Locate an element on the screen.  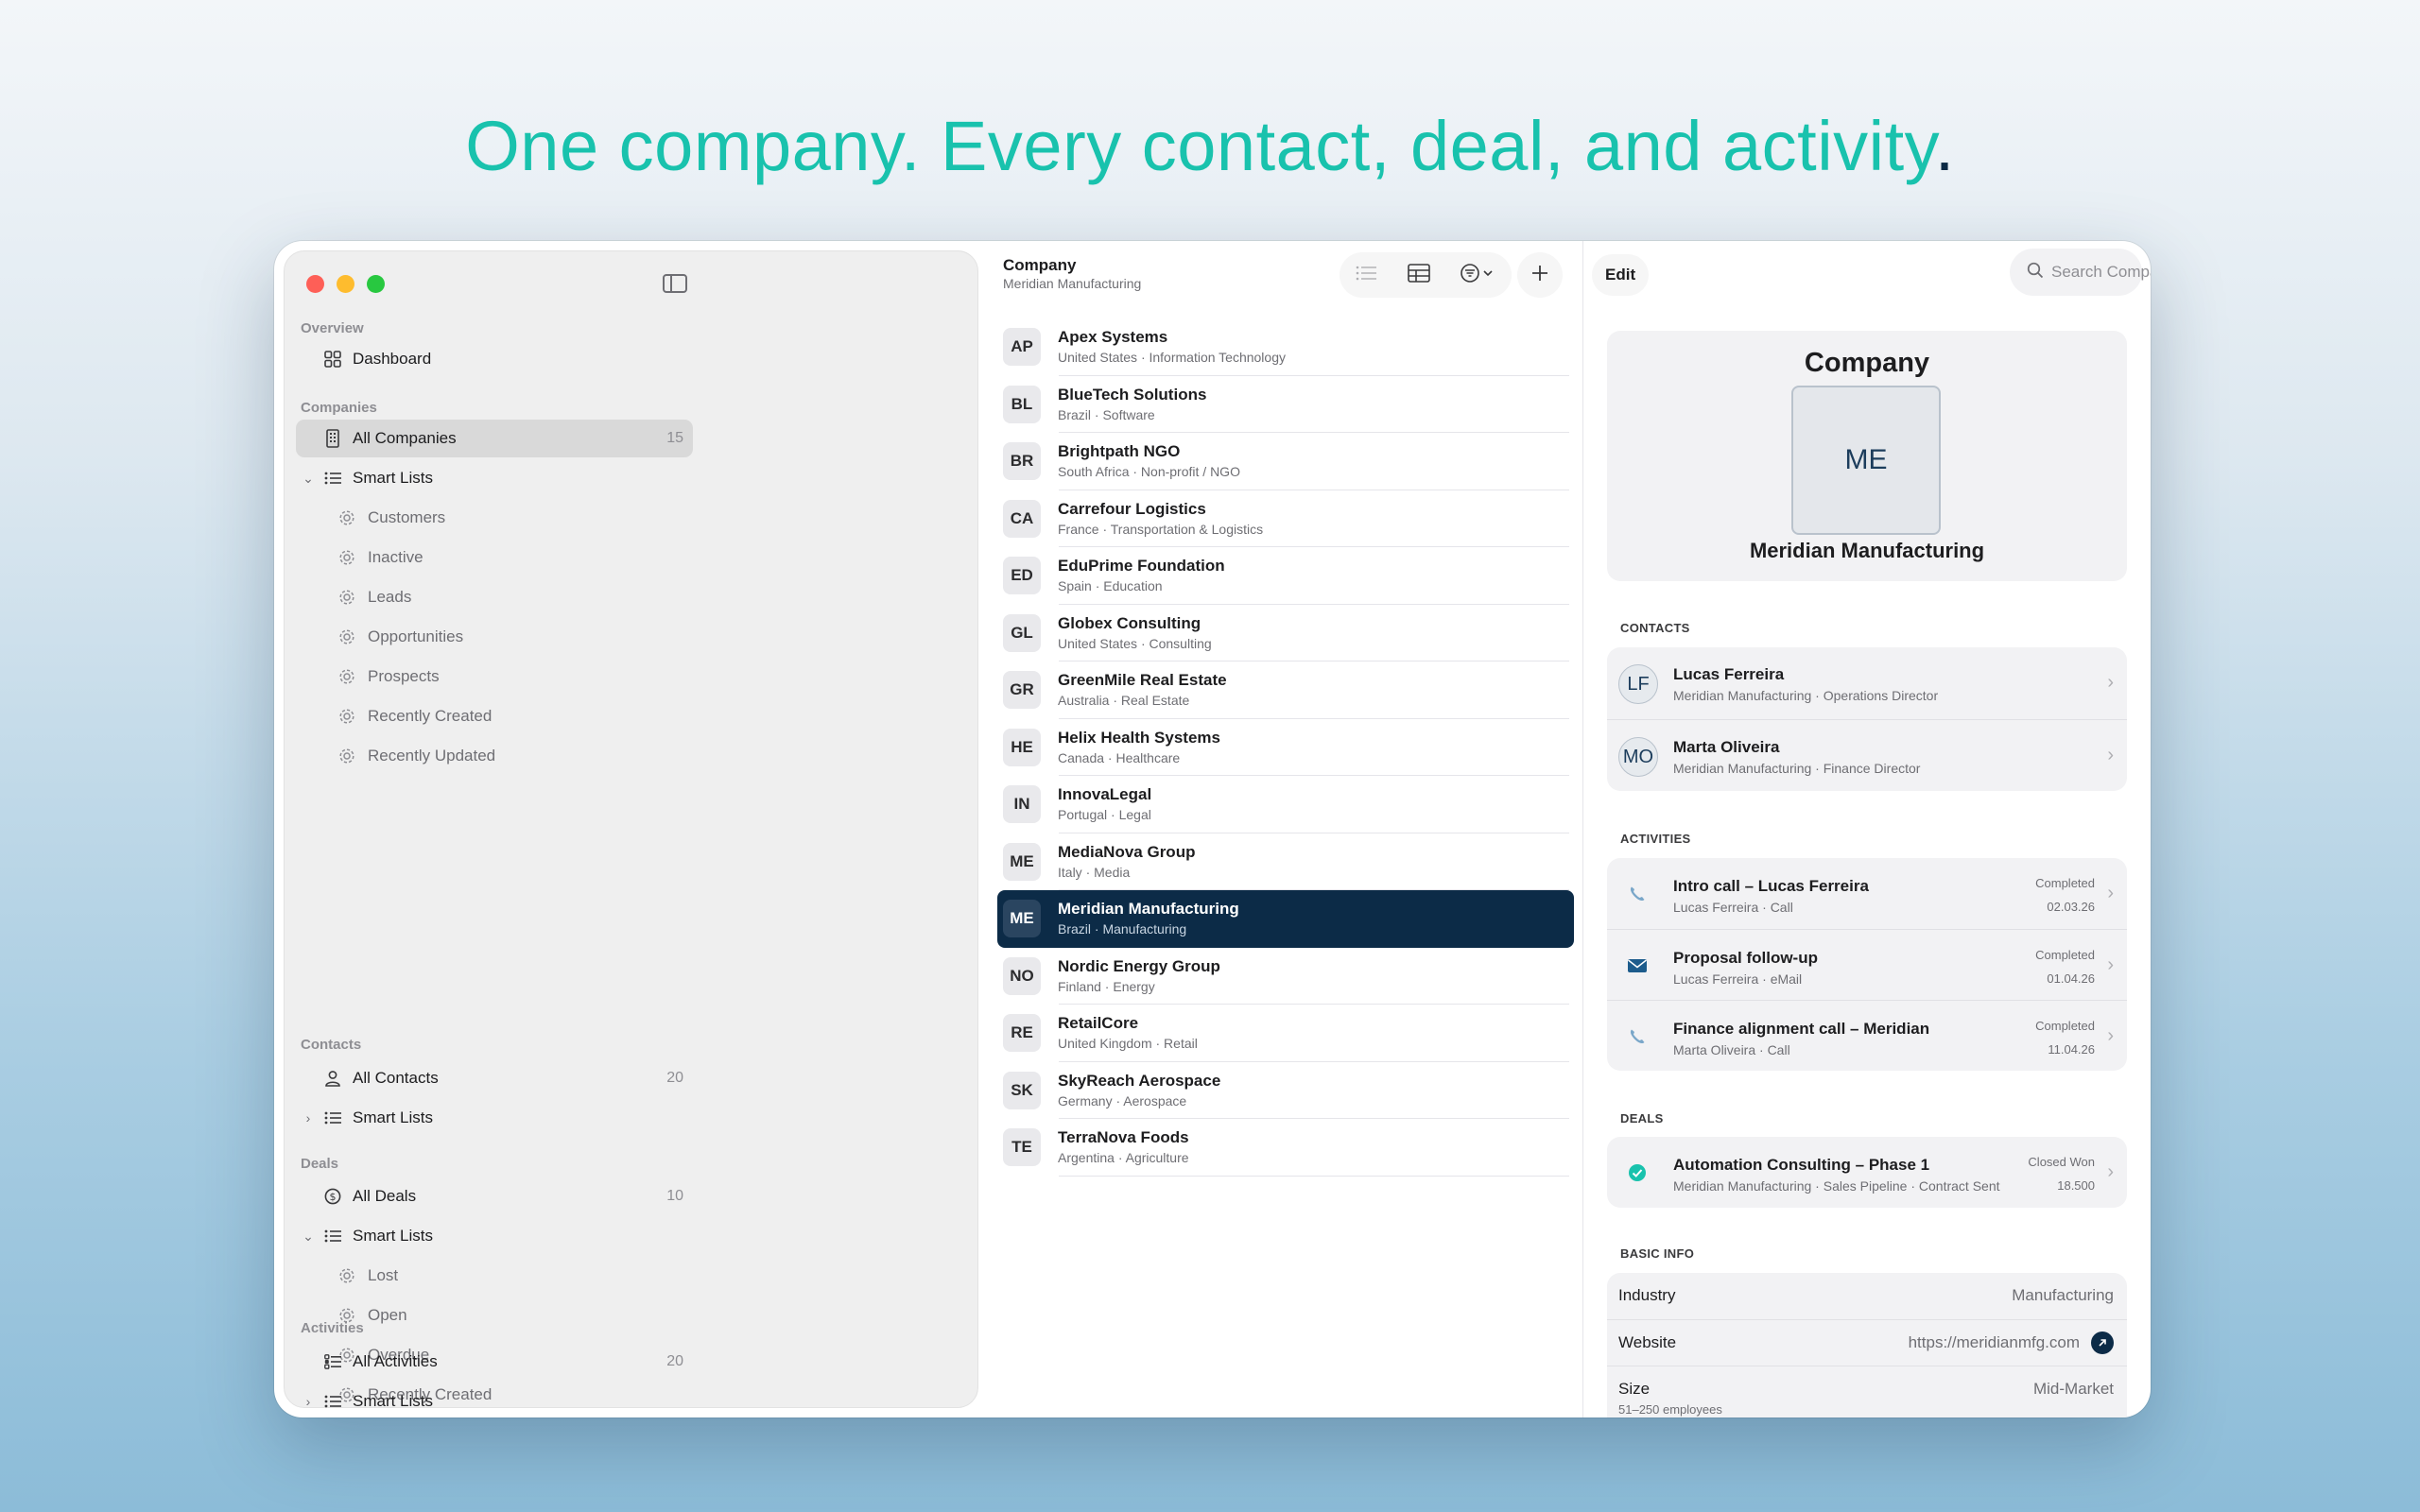
sidebar-item-label: Smart Lists is located at coordinates (393, 1401).